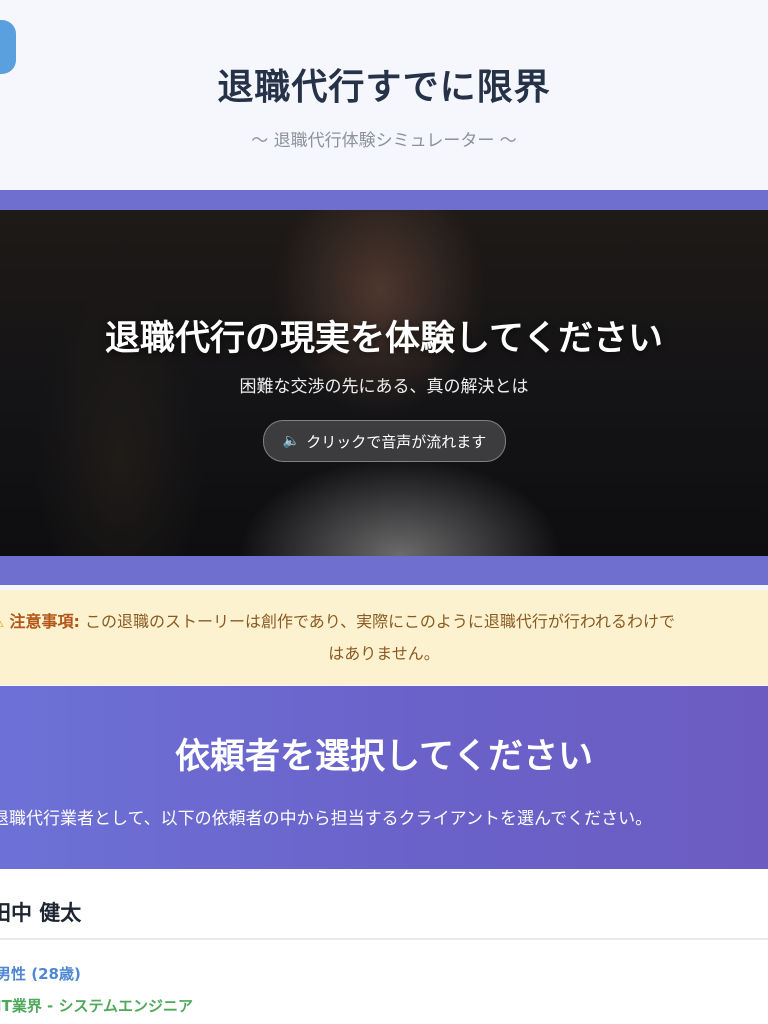 Image resolution: width=768 pixels, height=1024 pixels. I want to click on site-title: 退職代行すでに限界, so click(384, 87).